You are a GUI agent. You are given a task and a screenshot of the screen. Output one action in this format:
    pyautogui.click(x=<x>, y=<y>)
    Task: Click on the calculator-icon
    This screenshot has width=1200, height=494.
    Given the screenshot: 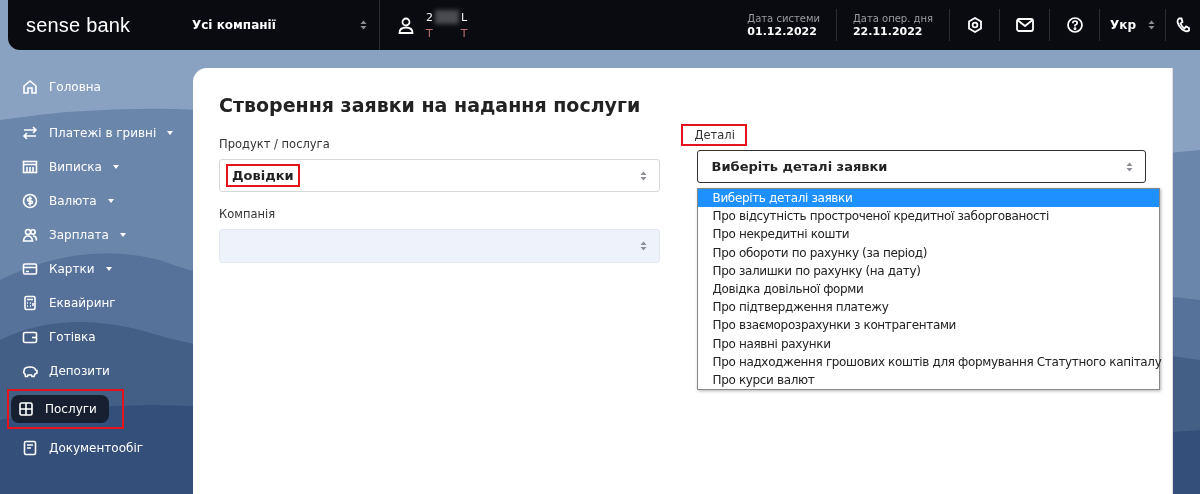 What is the action you would take?
    pyautogui.click(x=30, y=302)
    